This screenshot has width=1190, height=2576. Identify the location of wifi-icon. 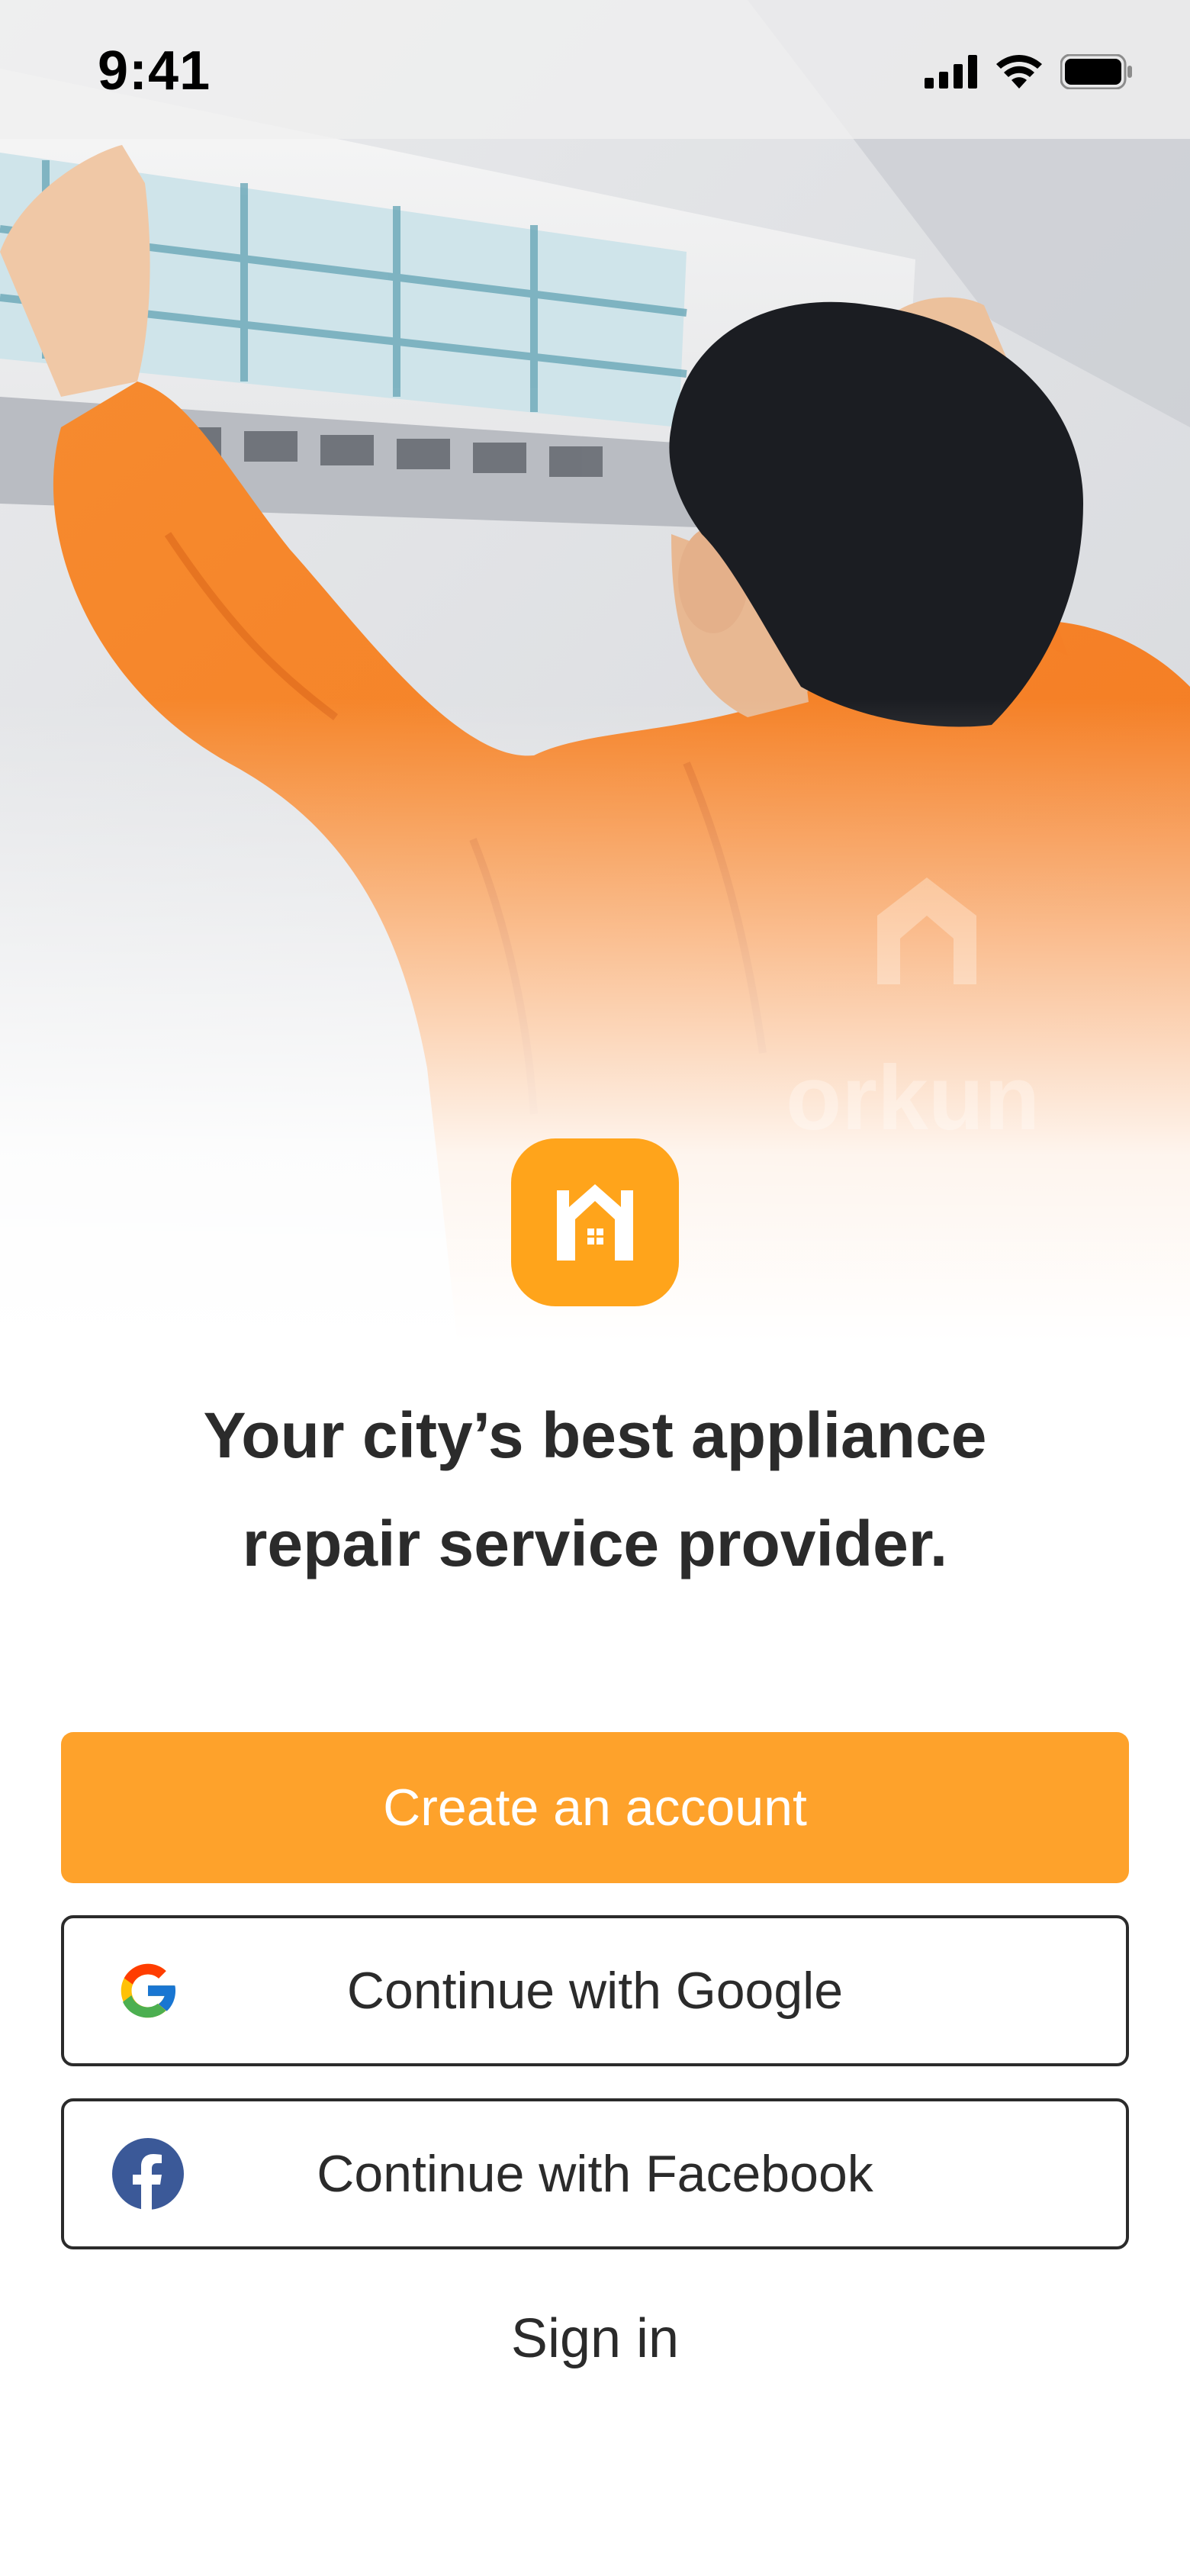
(1019, 73).